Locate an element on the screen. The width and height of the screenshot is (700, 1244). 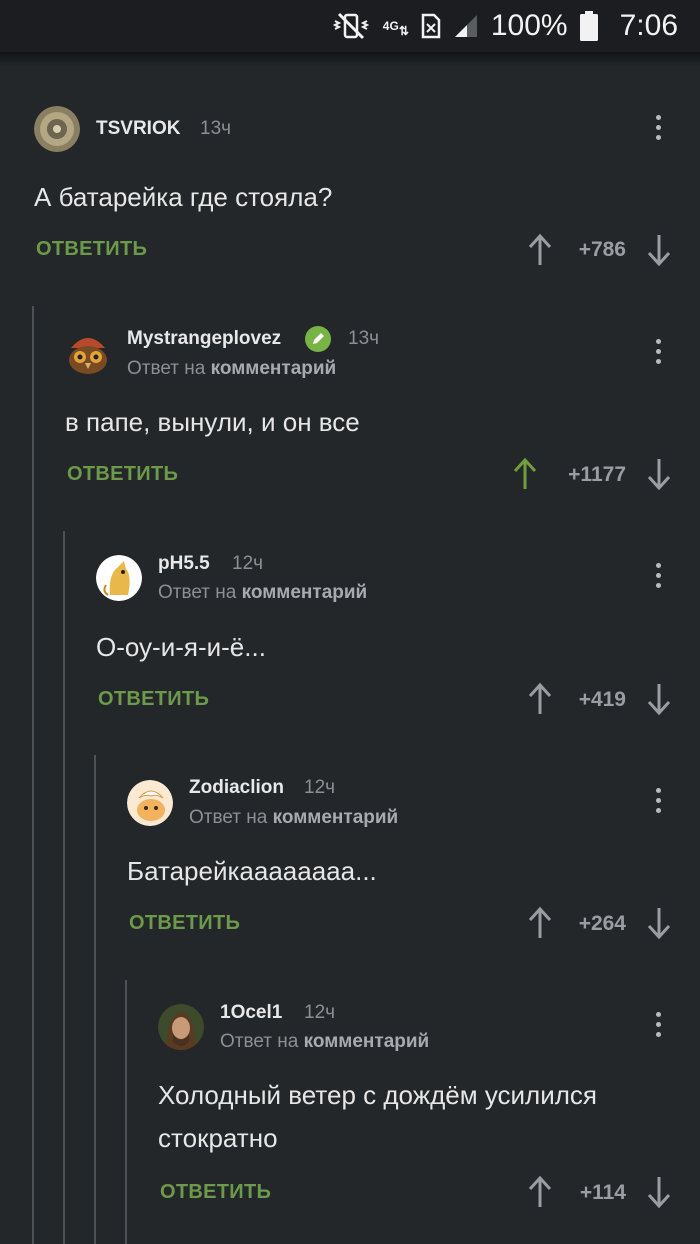
network-type-icon: 4G ⇅ is located at coordinates (395, 28).